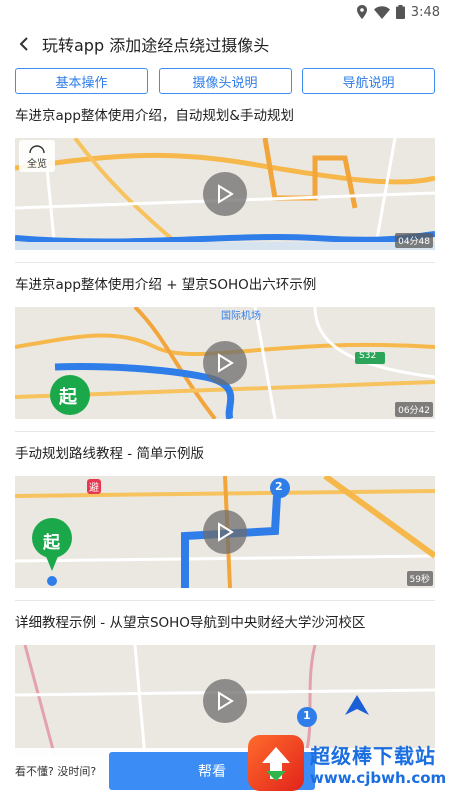  Describe the element at coordinates (381, 12) in the screenshot. I see `wifi-icon` at that location.